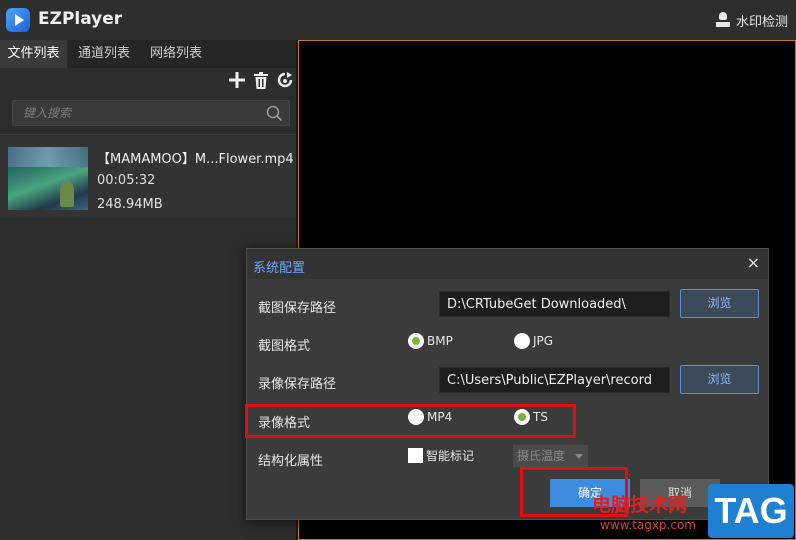 The image size is (796, 540). What do you see at coordinates (195, 159) in the screenshot?
I see `file-name: 【MAMAMOO】M...Flower.mp4` at bounding box center [195, 159].